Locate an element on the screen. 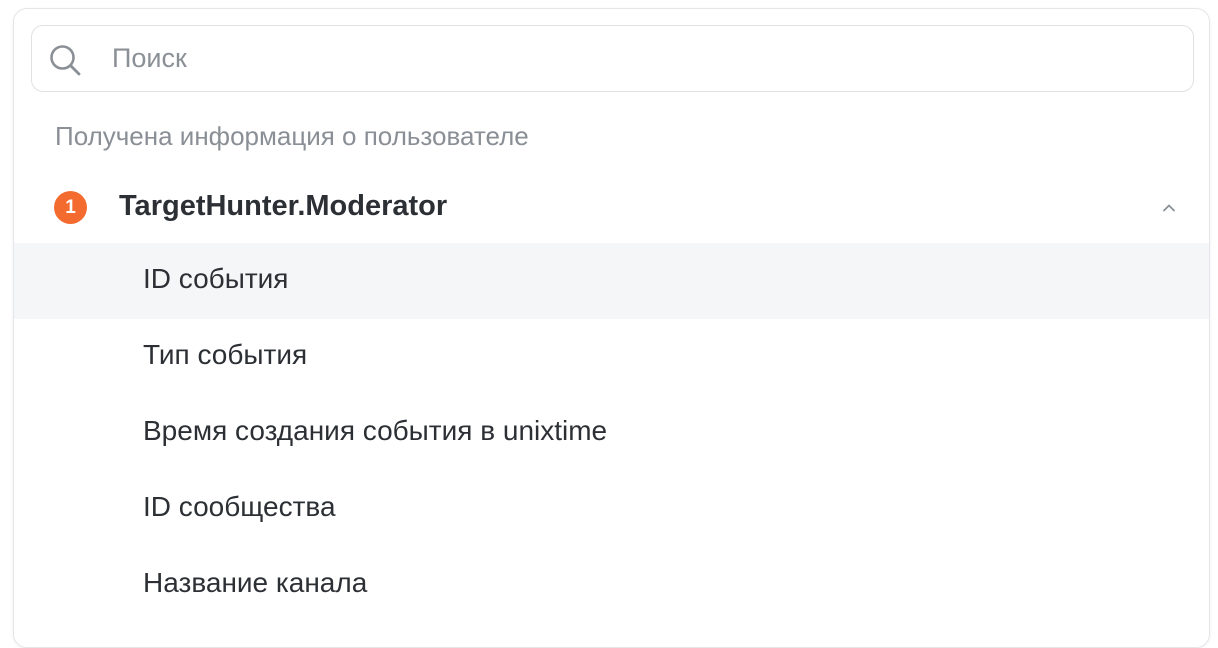  list-item-label: Время создания события в unixtime is located at coordinates (375, 430).